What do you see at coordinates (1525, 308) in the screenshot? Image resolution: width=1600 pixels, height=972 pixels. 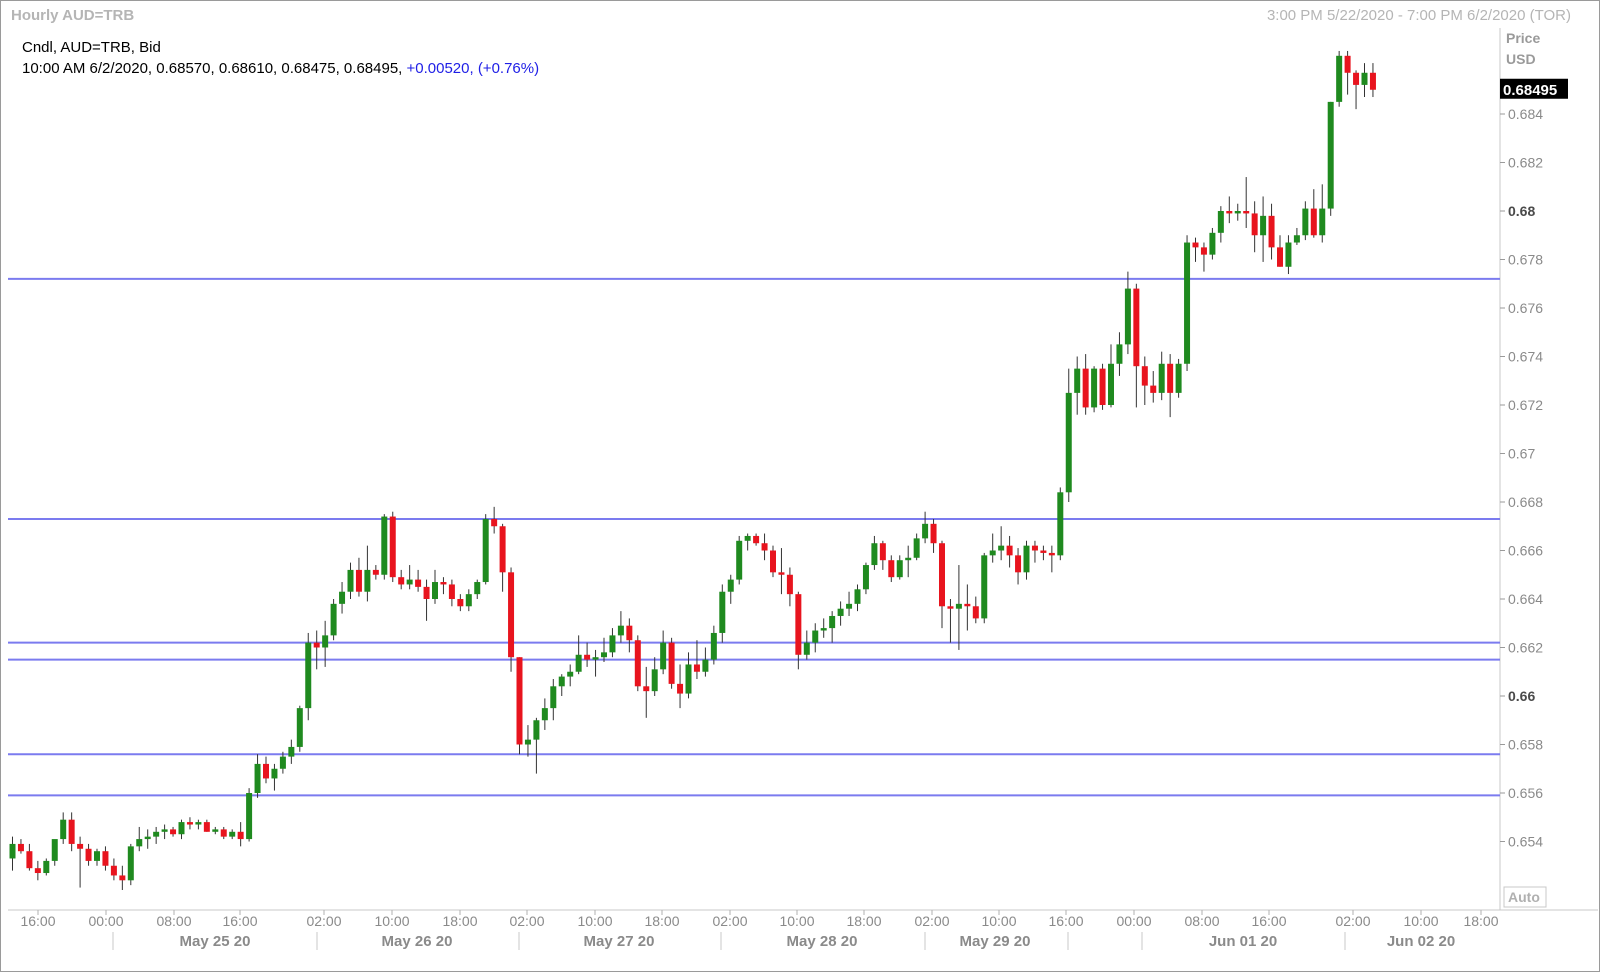 I see `price-tick-label: 0.676` at bounding box center [1525, 308].